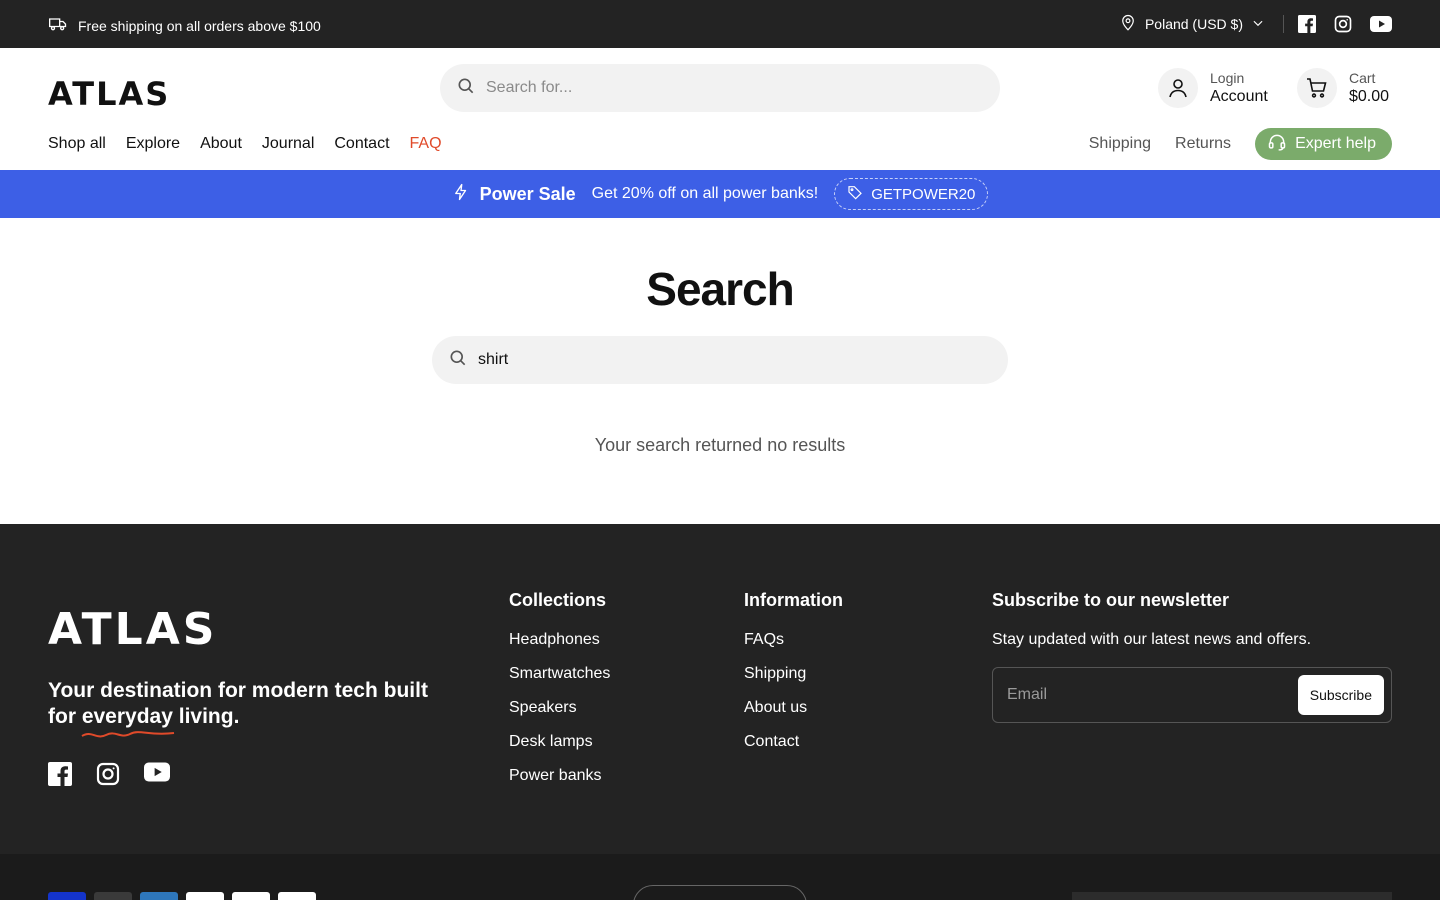 This screenshot has height=900, width=1440. Describe the element at coordinates (205, 896) in the screenshot. I see `paypal-icon` at that location.